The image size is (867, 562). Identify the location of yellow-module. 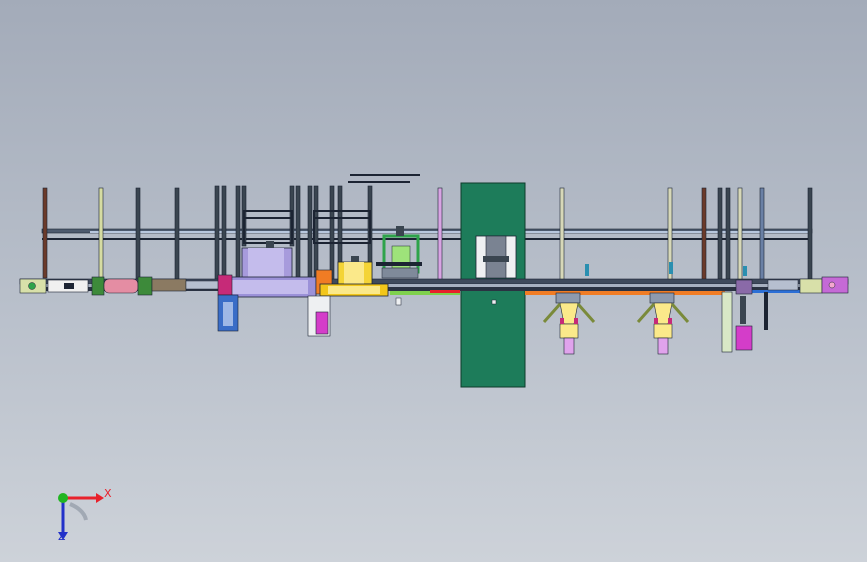
(348, 296).